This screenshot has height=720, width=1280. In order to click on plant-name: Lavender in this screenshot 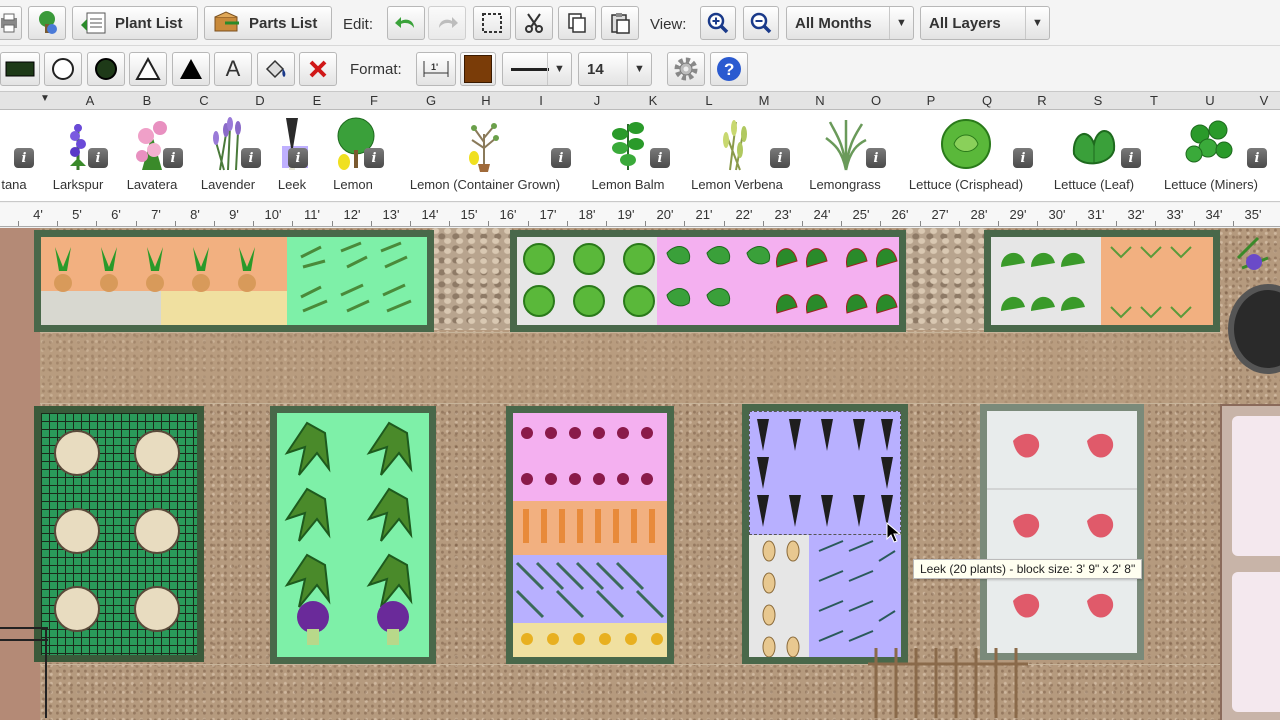, I will do `click(228, 184)`.